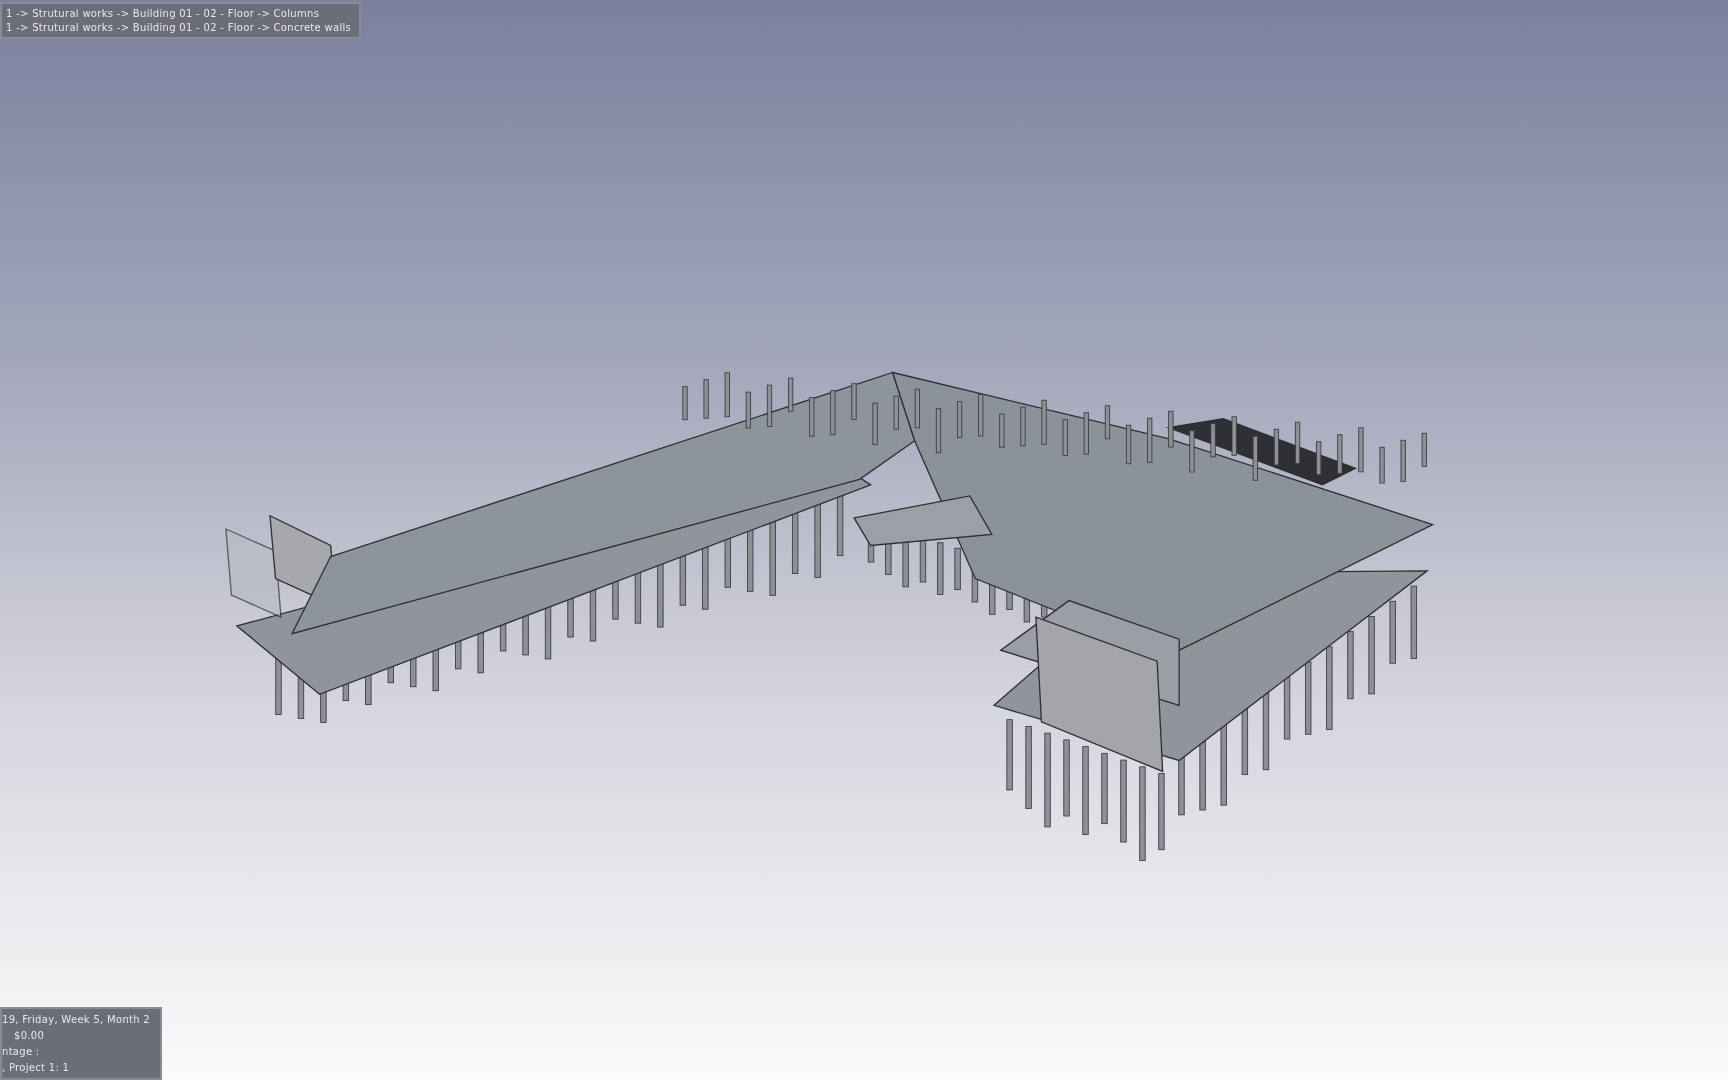 This screenshot has height=1080, width=1728. What do you see at coordinates (29, 1035) in the screenshot?
I see `status-line: $0.00` at bounding box center [29, 1035].